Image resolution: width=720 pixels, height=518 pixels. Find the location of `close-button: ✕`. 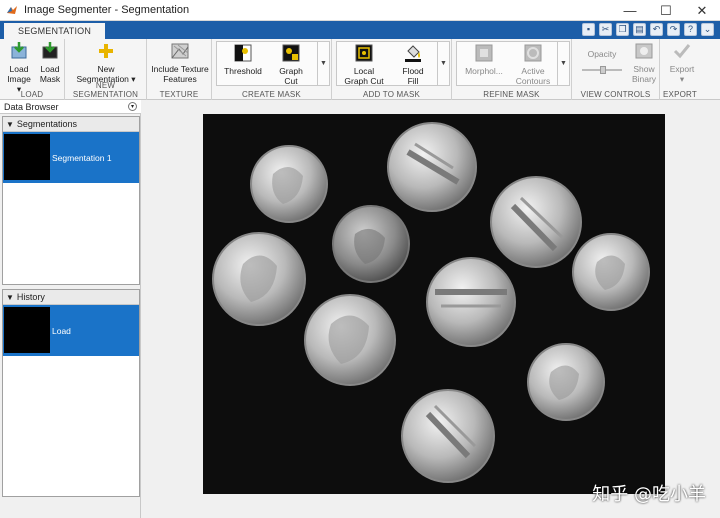

close-button: ✕ is located at coordinates (702, 10).